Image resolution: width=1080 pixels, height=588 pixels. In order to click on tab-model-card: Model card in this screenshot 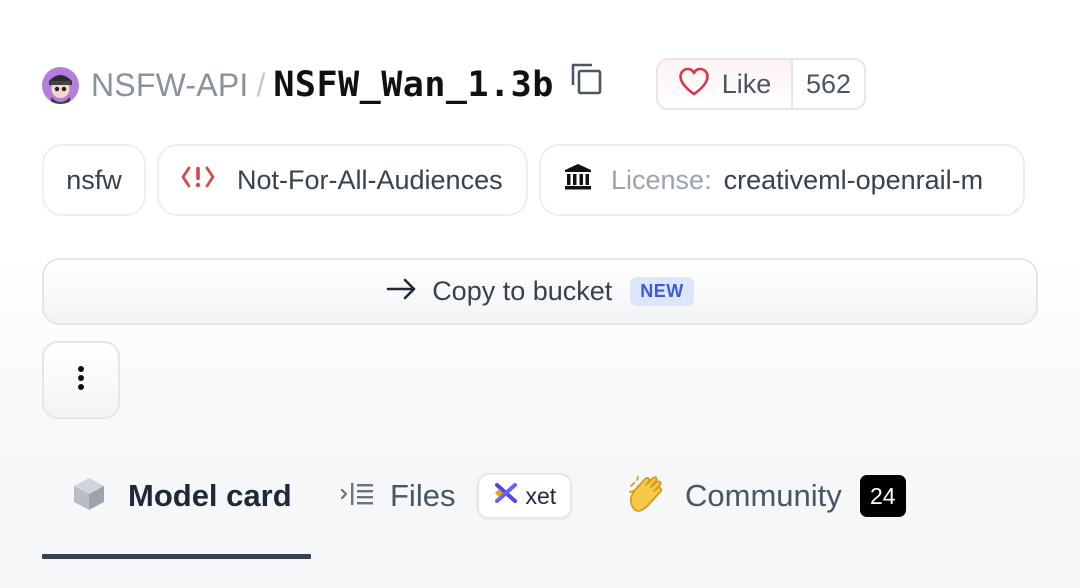, I will do `click(182, 496)`.